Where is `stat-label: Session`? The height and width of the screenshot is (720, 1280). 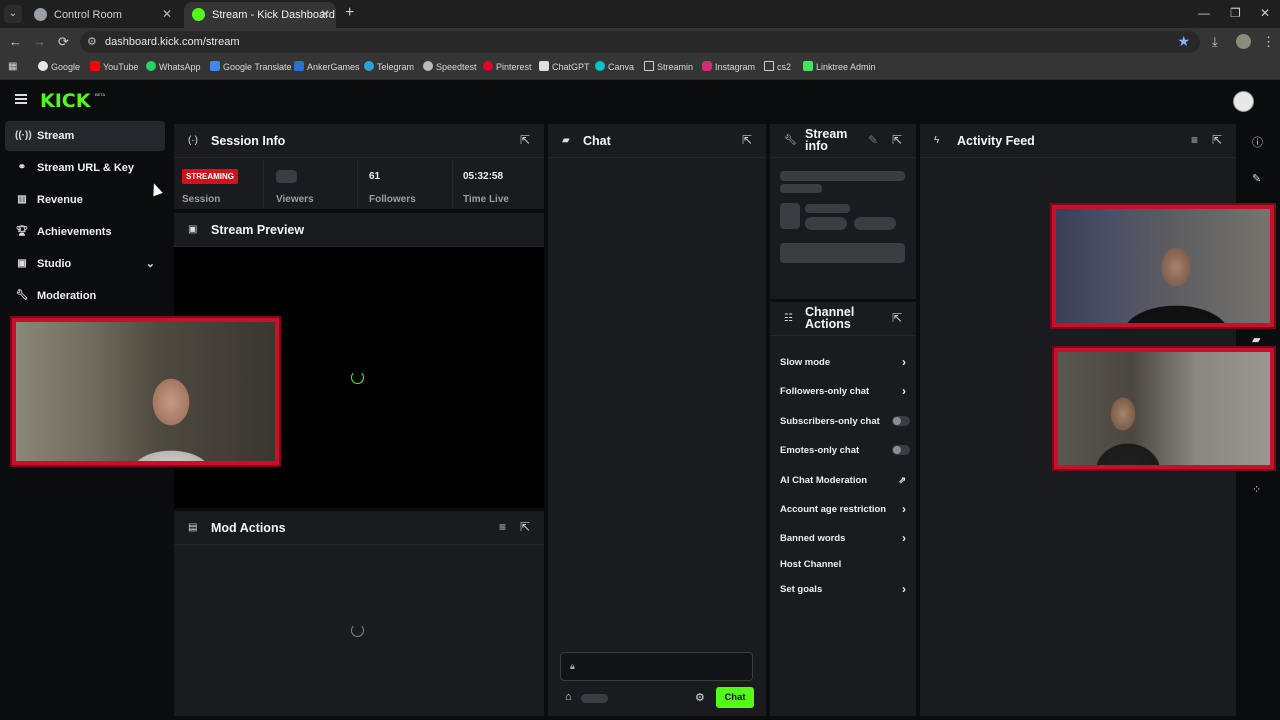 stat-label: Session is located at coordinates (201, 199).